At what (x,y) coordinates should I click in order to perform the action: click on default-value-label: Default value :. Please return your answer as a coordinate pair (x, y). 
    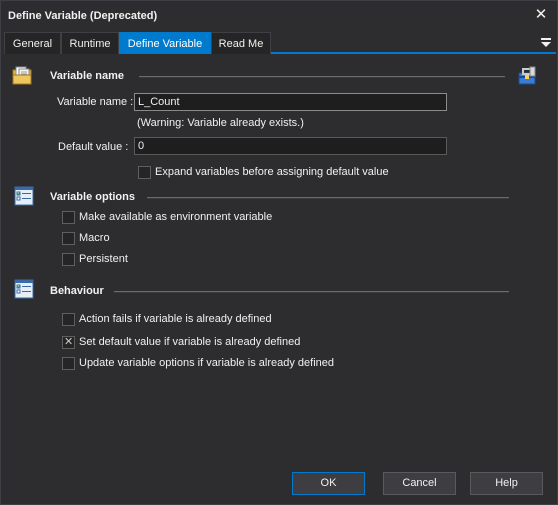
    Looking at the image, I should click on (93, 147).